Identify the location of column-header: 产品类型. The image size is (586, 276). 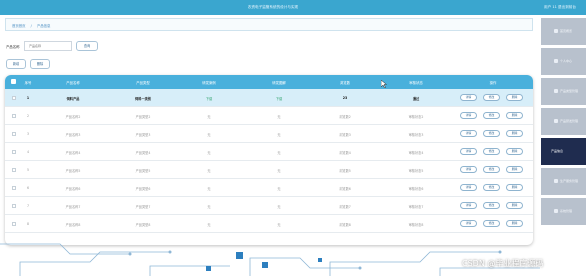
(143, 83).